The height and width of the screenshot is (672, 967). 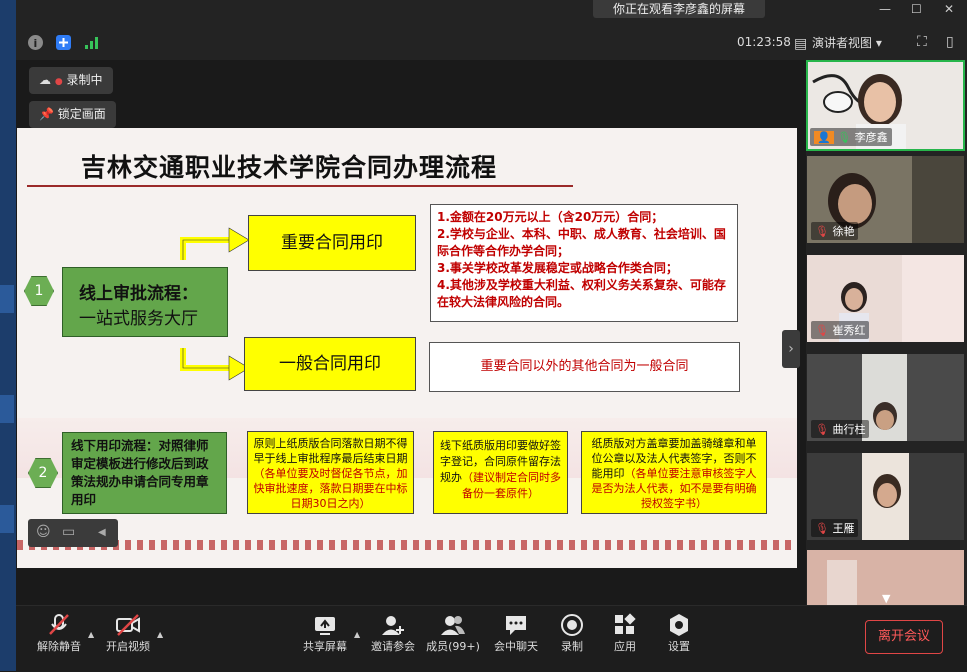 I want to click on participant-name: 🎙 曲行柱, so click(x=840, y=429).